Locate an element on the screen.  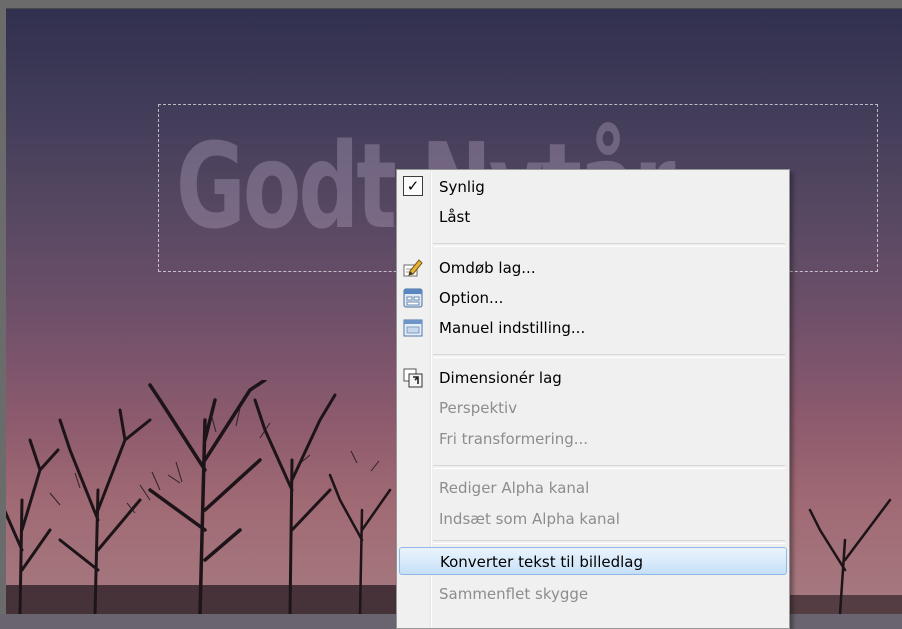
menu-item-label: Synlig is located at coordinates (462, 187).